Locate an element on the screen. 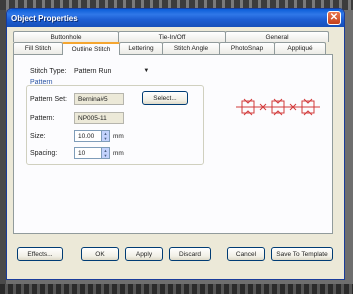 This screenshot has width=353, height=294. tab-fill-stitch: Fill Stitch is located at coordinates (38, 48).